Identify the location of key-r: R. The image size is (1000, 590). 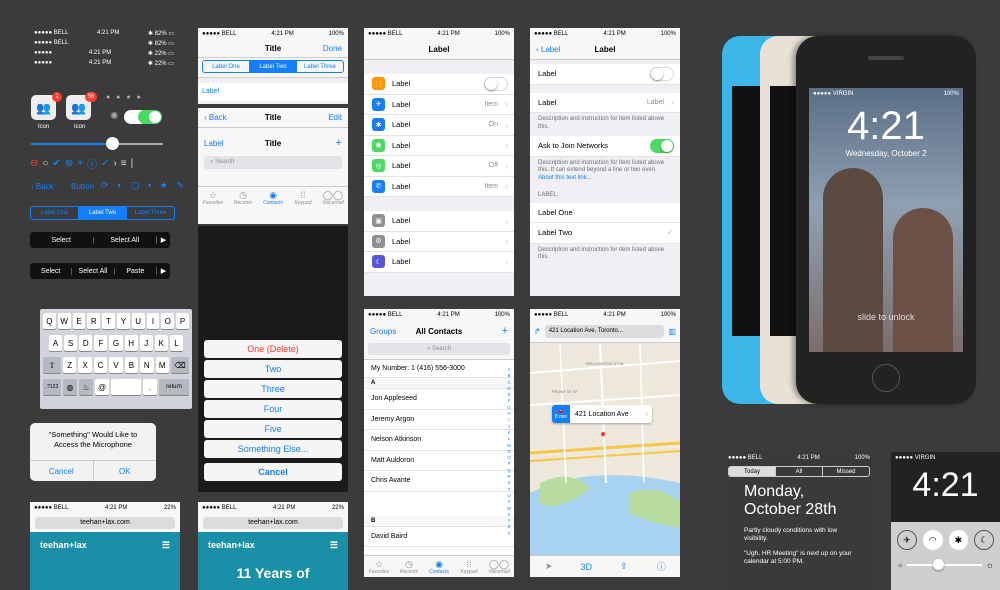
(94, 321).